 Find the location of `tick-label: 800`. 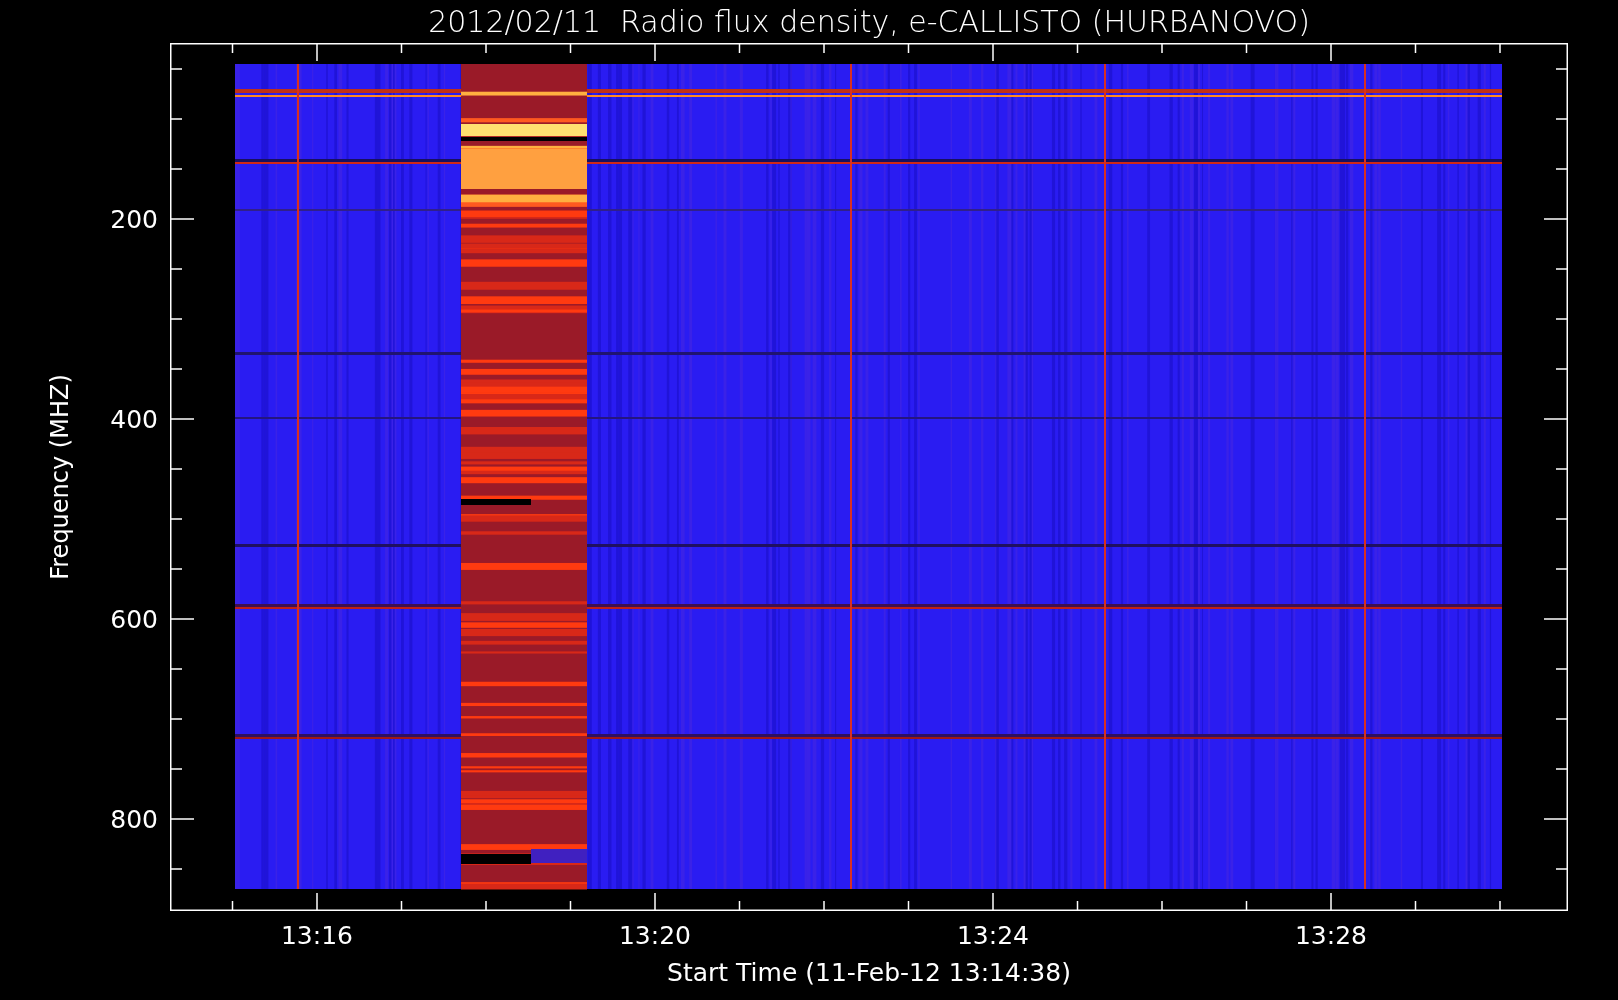

tick-label: 800 is located at coordinates (134, 819).